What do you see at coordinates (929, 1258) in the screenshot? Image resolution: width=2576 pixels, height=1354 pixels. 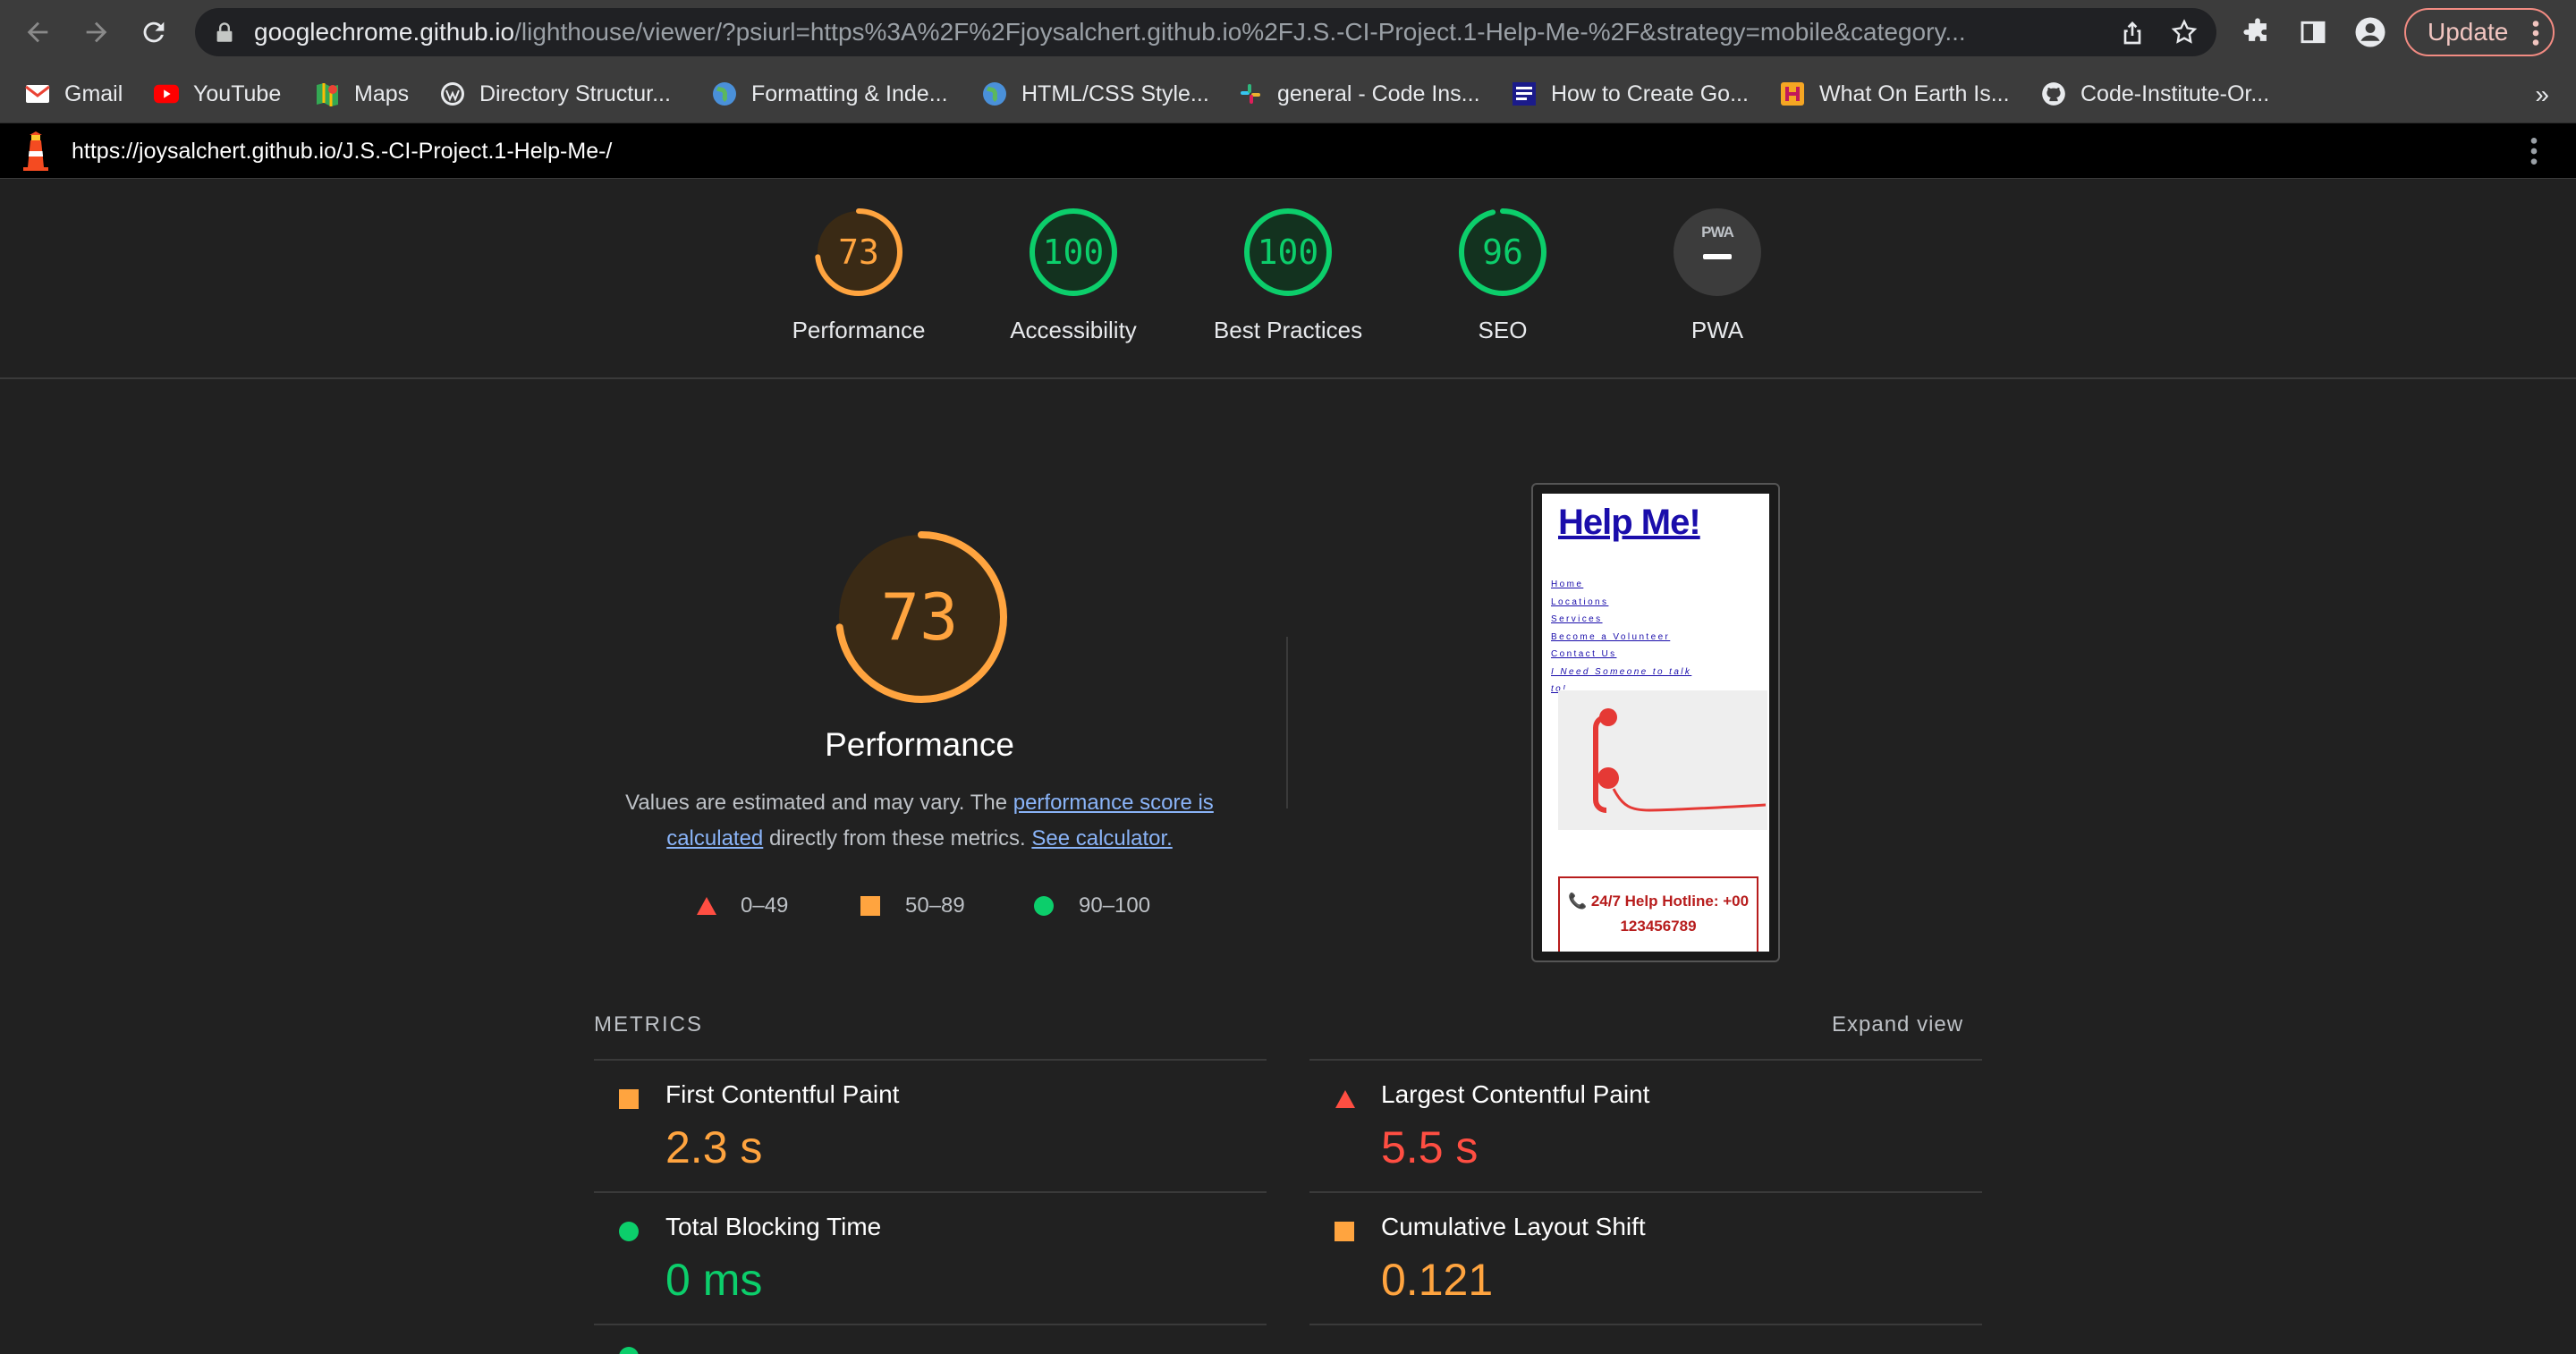 I see `metric-total-blocking-time: Total Blocking Time 0 ms` at bounding box center [929, 1258].